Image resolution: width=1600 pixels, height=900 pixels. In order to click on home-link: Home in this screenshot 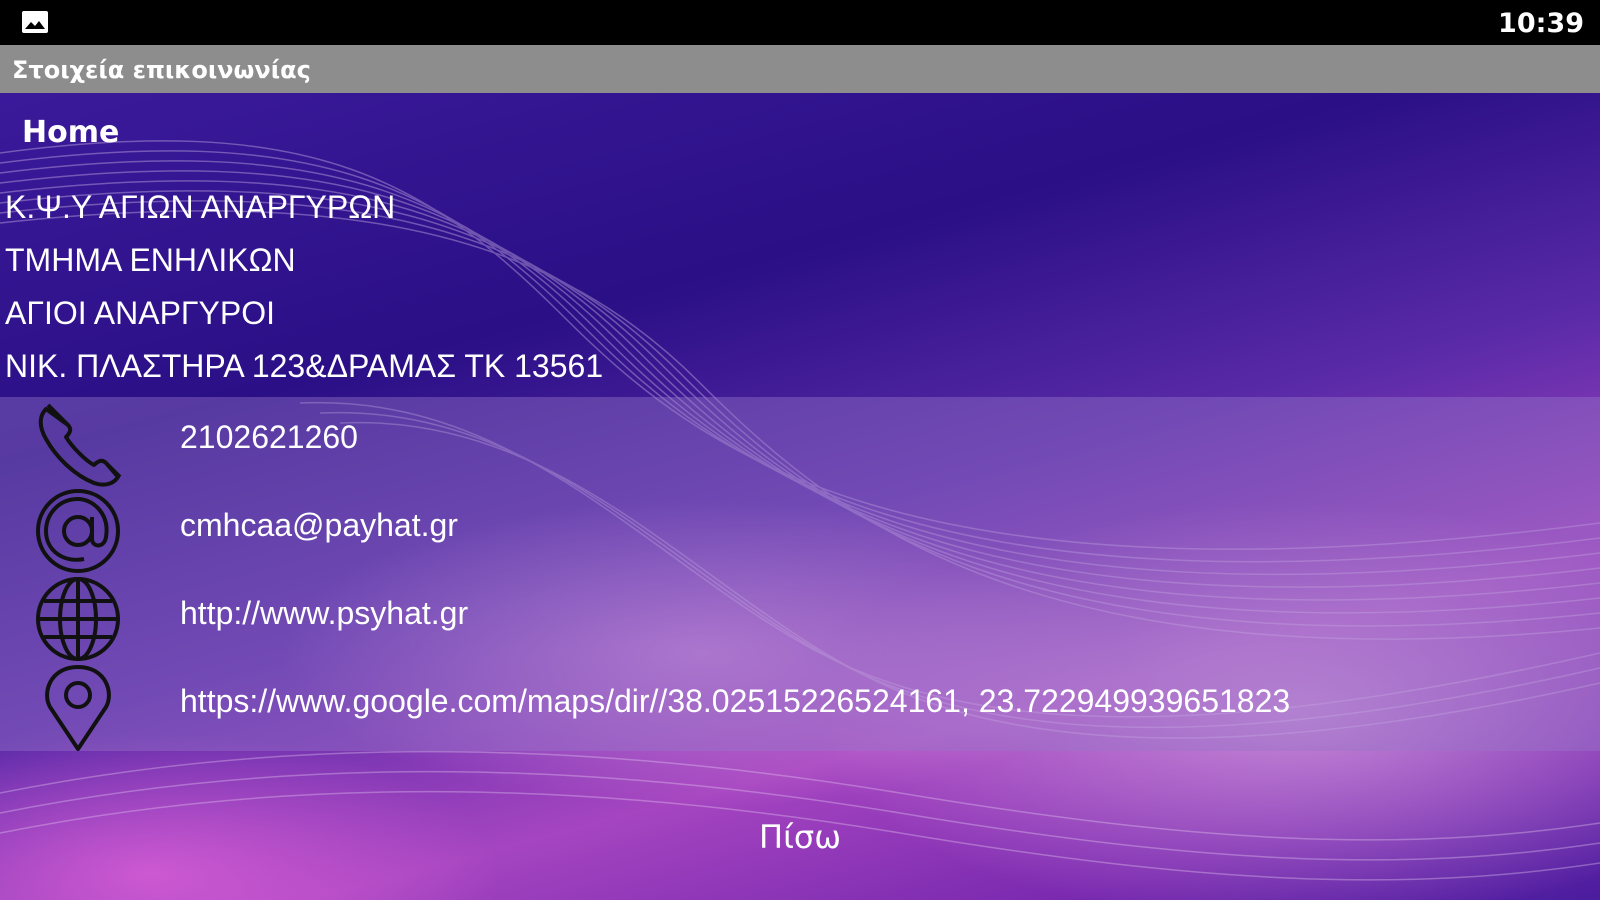, I will do `click(70, 132)`.